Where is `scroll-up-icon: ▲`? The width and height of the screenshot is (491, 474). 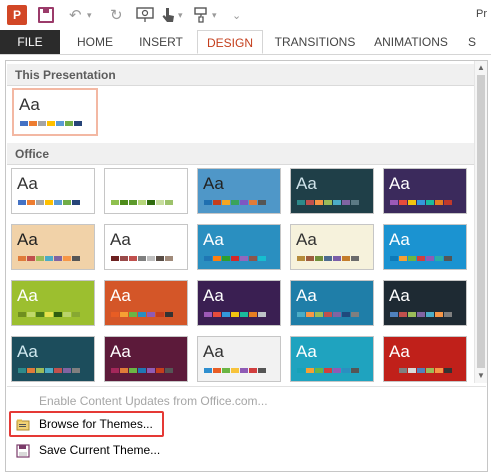
scroll-up-icon: ▲ is located at coordinates (481, 68).